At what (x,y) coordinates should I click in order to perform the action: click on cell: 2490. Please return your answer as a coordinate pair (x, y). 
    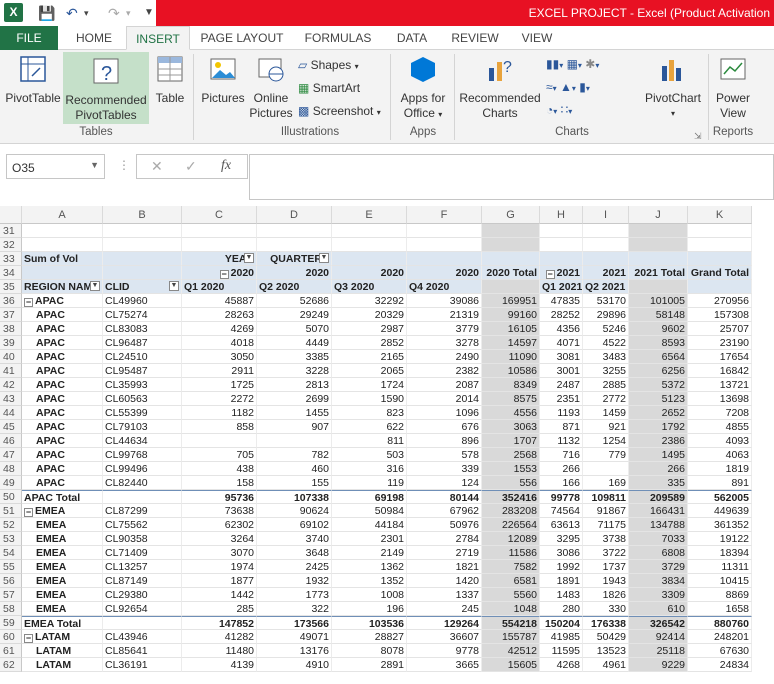
    Looking at the image, I should click on (444, 357).